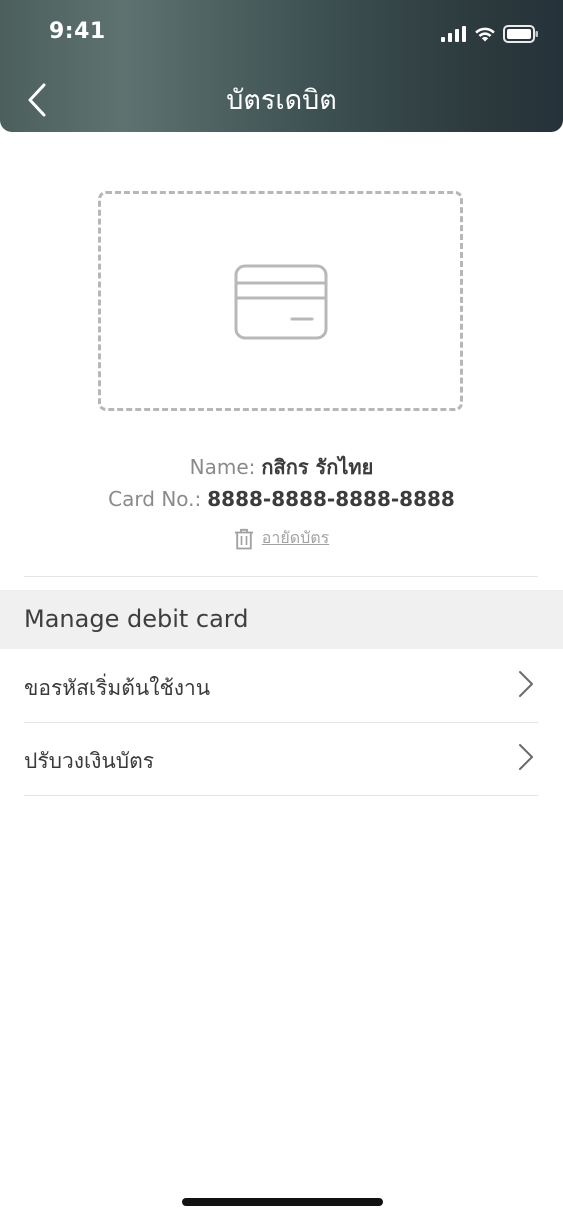  I want to click on name-label: Name:, so click(222, 467).